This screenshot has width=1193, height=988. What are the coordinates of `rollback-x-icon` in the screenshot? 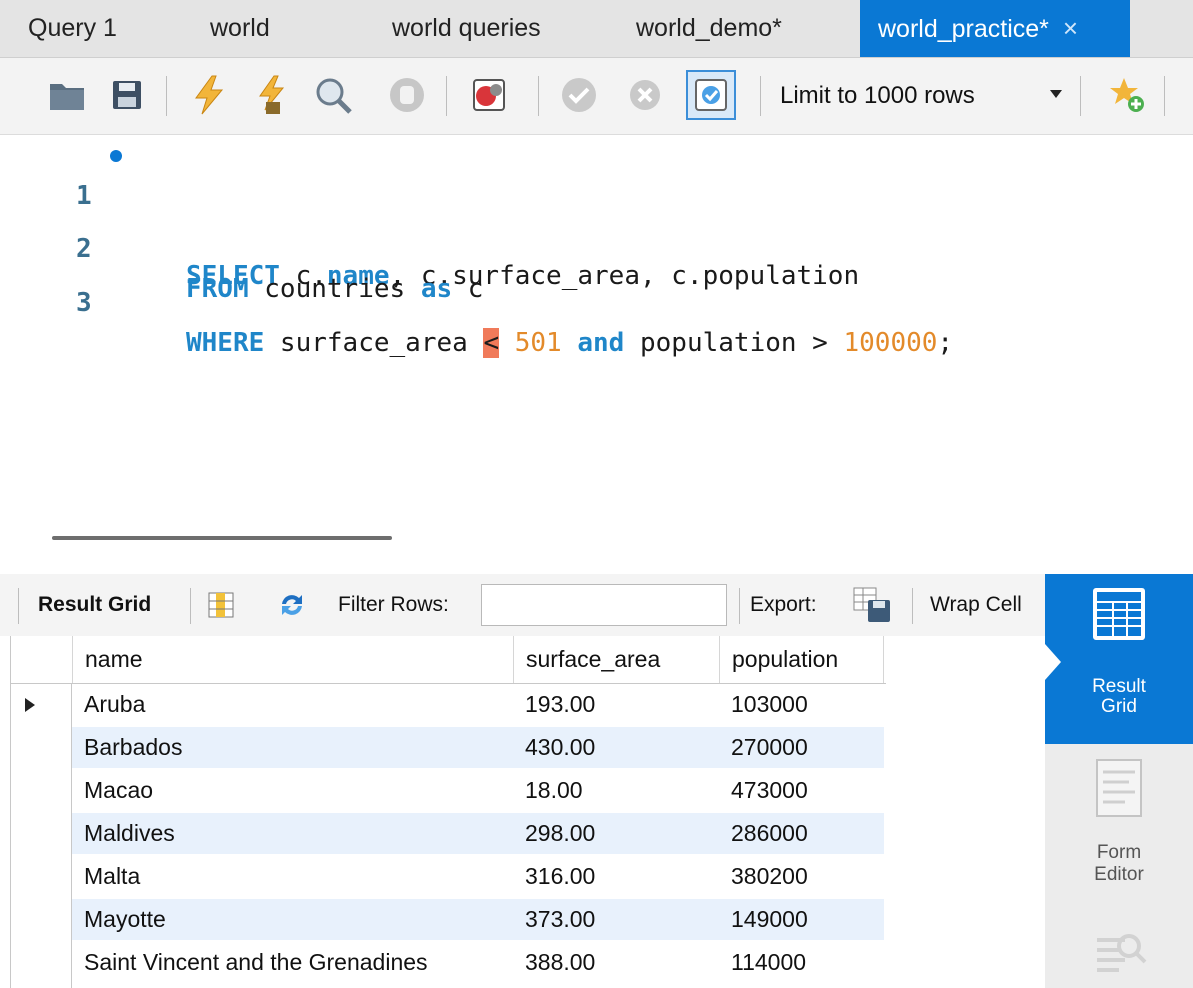 It's located at (645, 95).